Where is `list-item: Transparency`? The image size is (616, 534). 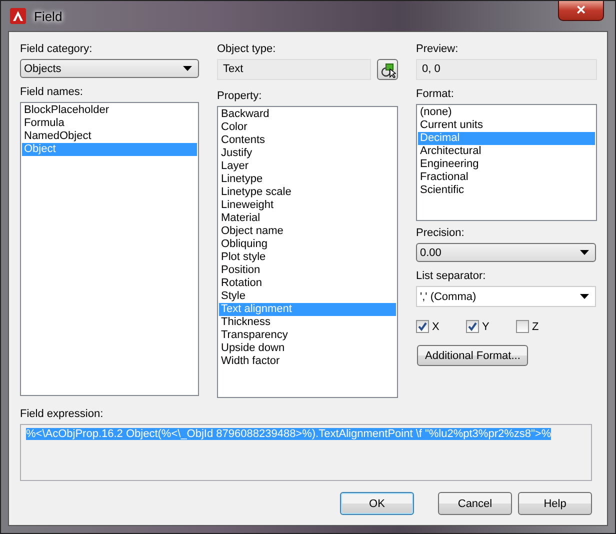
list-item: Transparency is located at coordinates (307, 335).